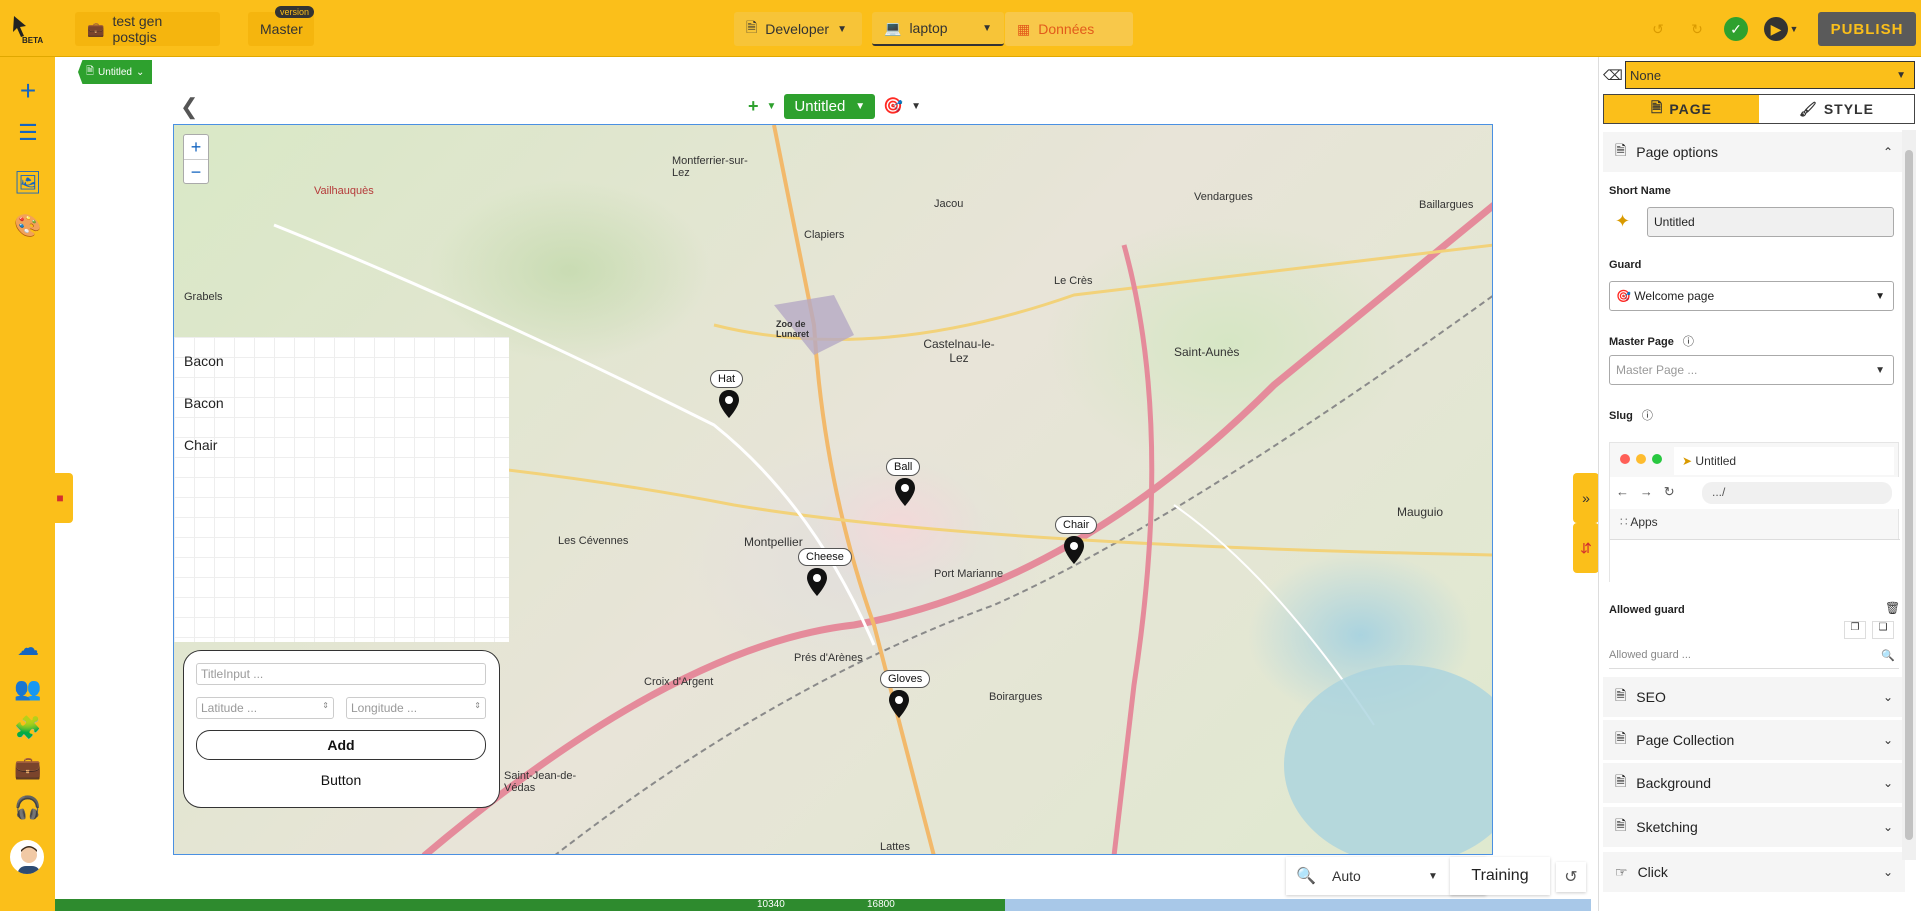 Image resolution: width=1921 pixels, height=911 pixels. Describe the element at coordinates (1770, 222) in the screenshot. I see `short-name-input: Untitled` at that location.